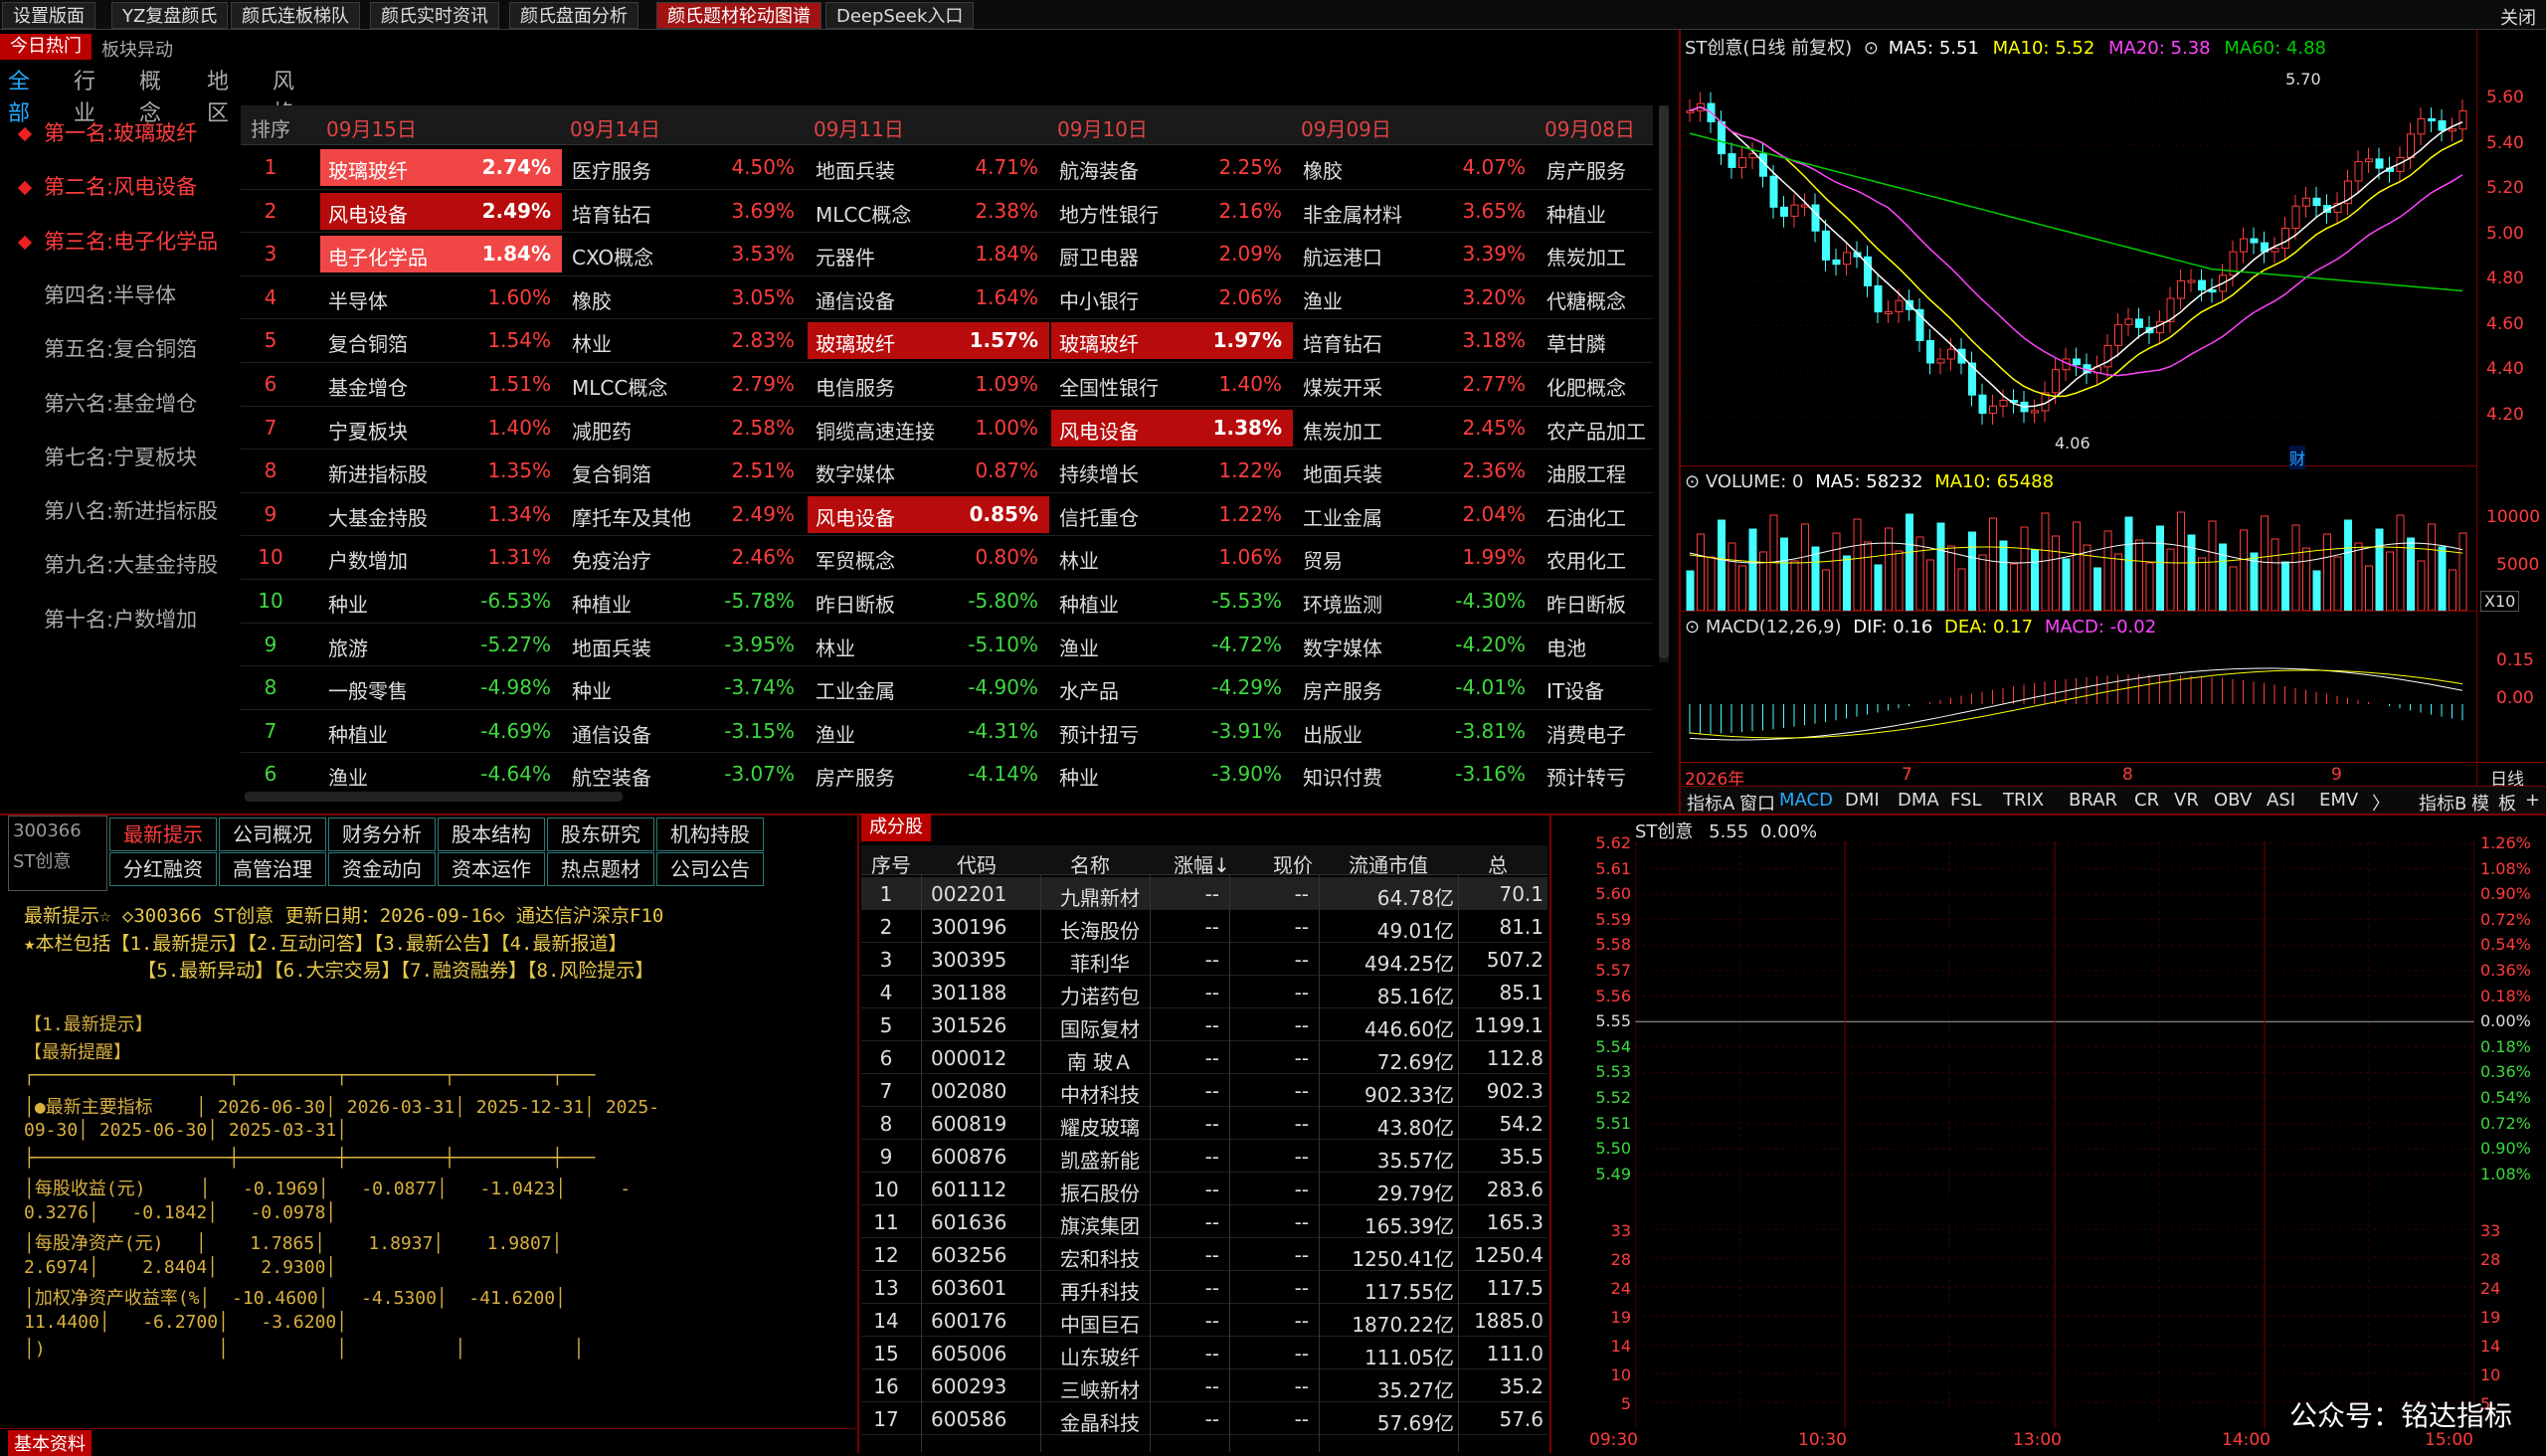 This screenshot has width=2546, height=1456. I want to click on constituent-col-header: 总, so click(1498, 863).